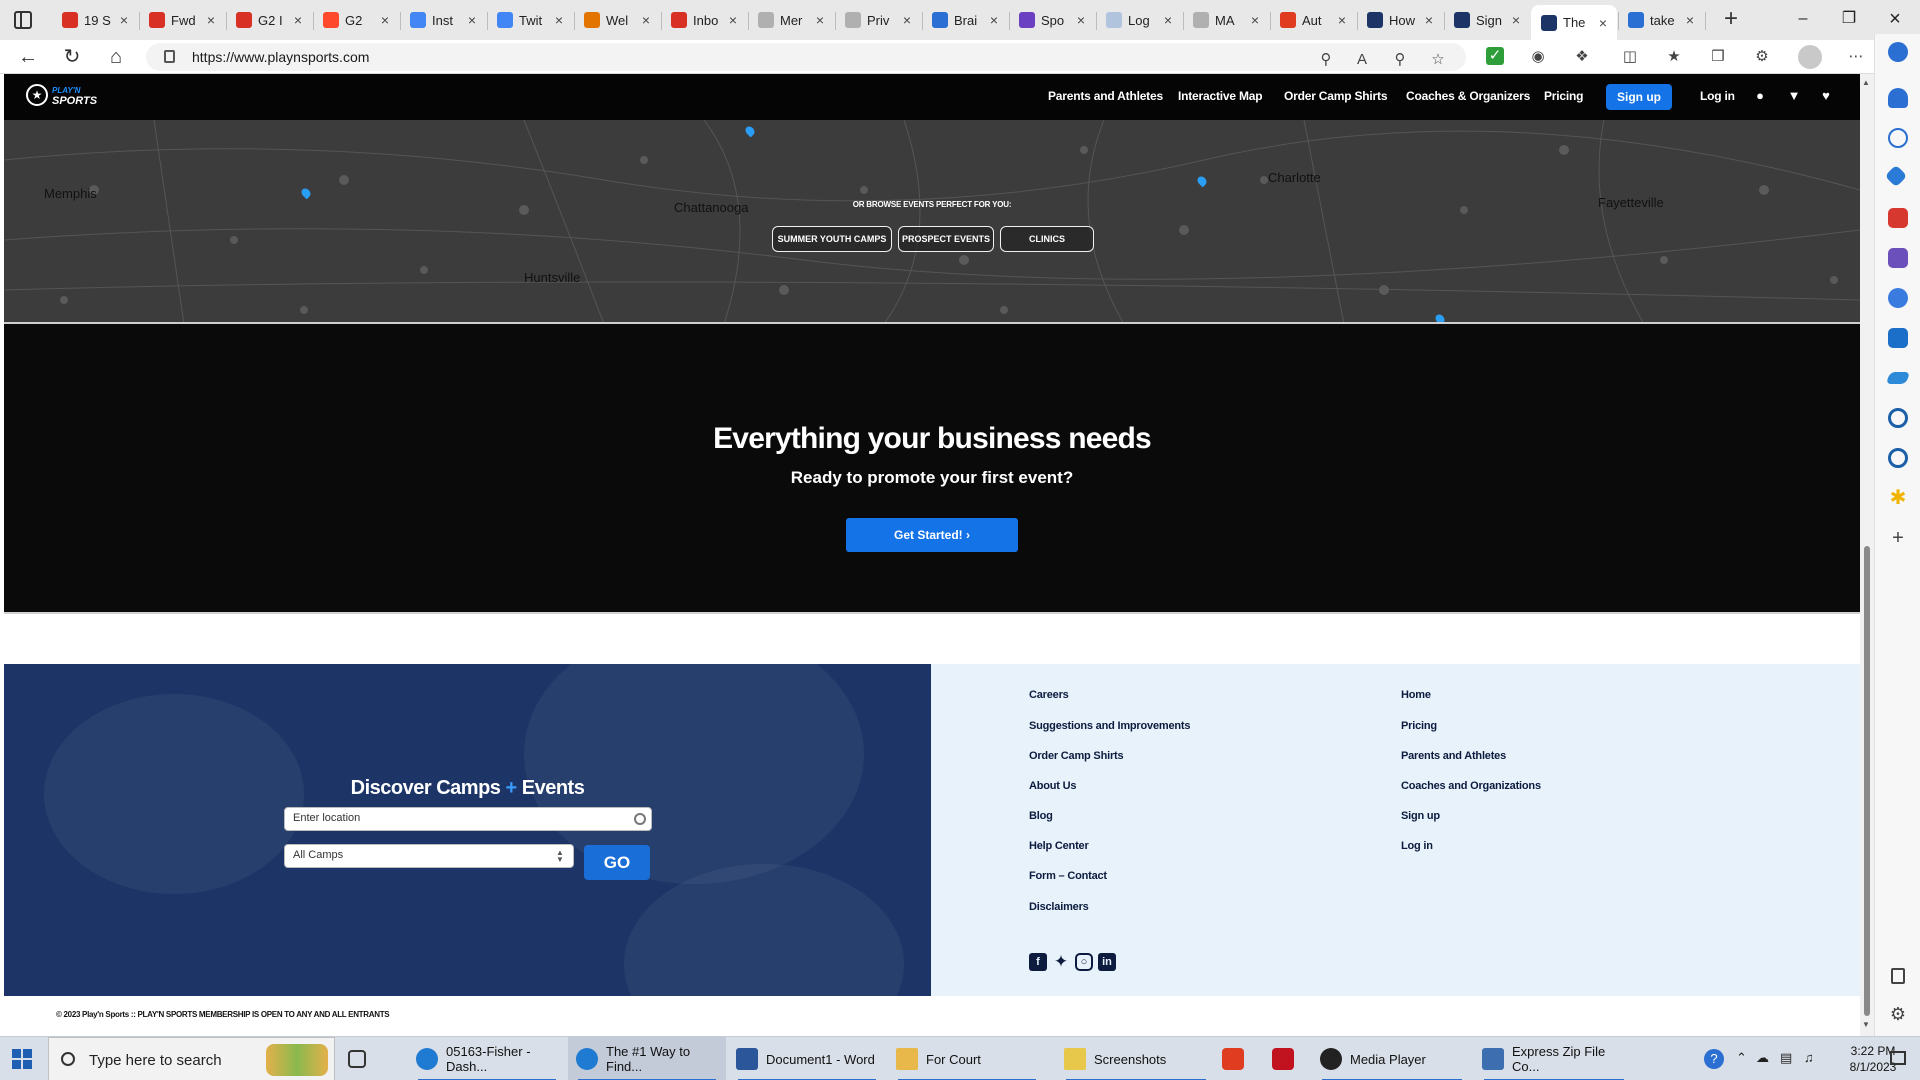  I want to click on url-text: https://www.playnsports.com, so click(280, 57).